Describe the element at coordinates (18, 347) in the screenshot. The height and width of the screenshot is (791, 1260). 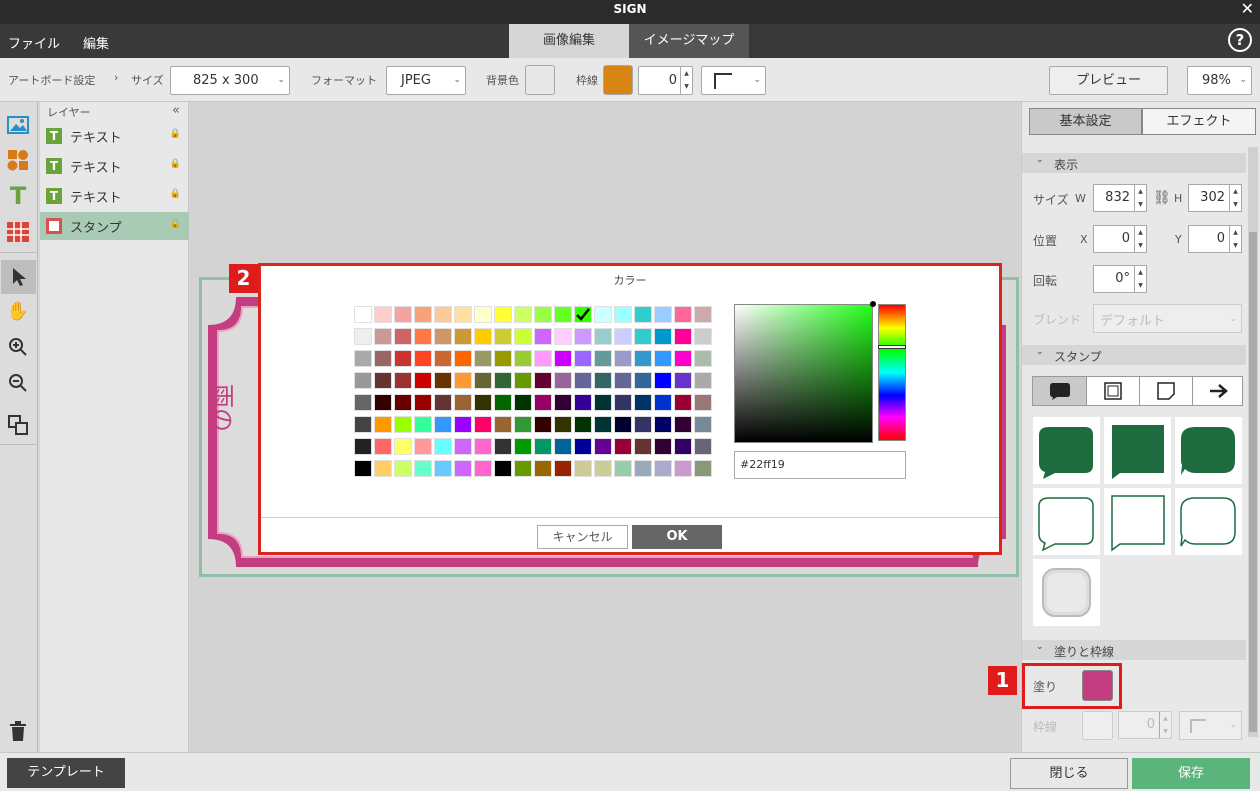
I see `zoom-in-icon` at that location.